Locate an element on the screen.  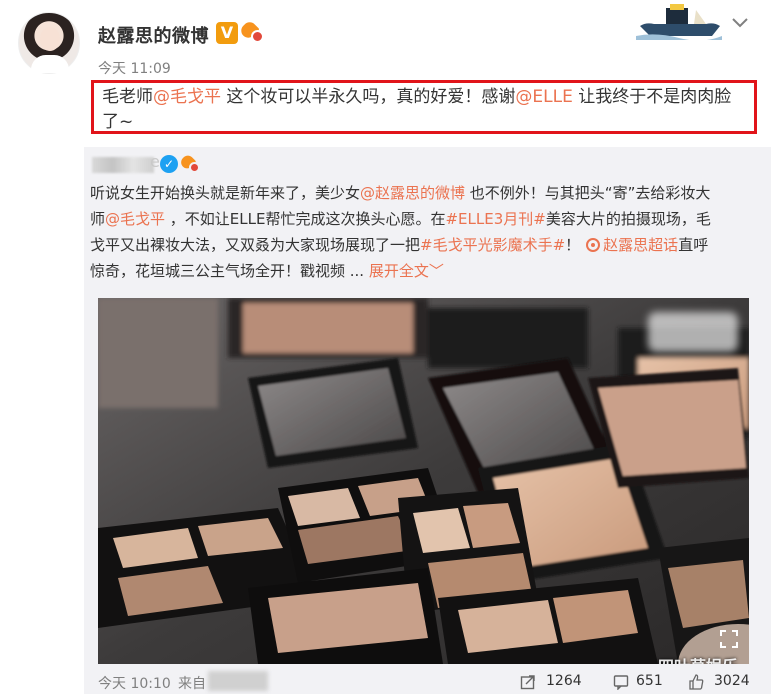
repost-count: 1264 is located at coordinates (564, 681).